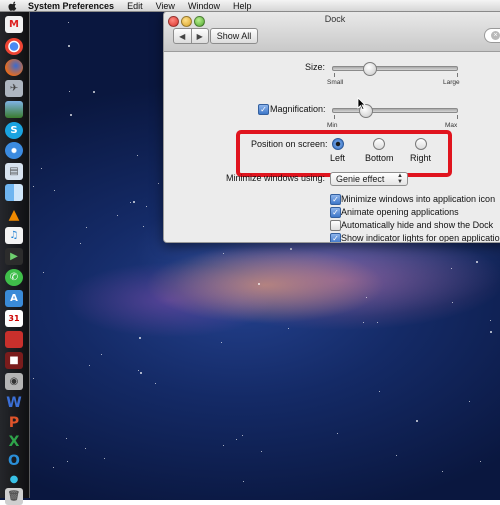 The height and width of the screenshot is (505, 500). What do you see at coordinates (335, 212) in the screenshot?
I see `animate-opening-checkbox: ✓` at bounding box center [335, 212].